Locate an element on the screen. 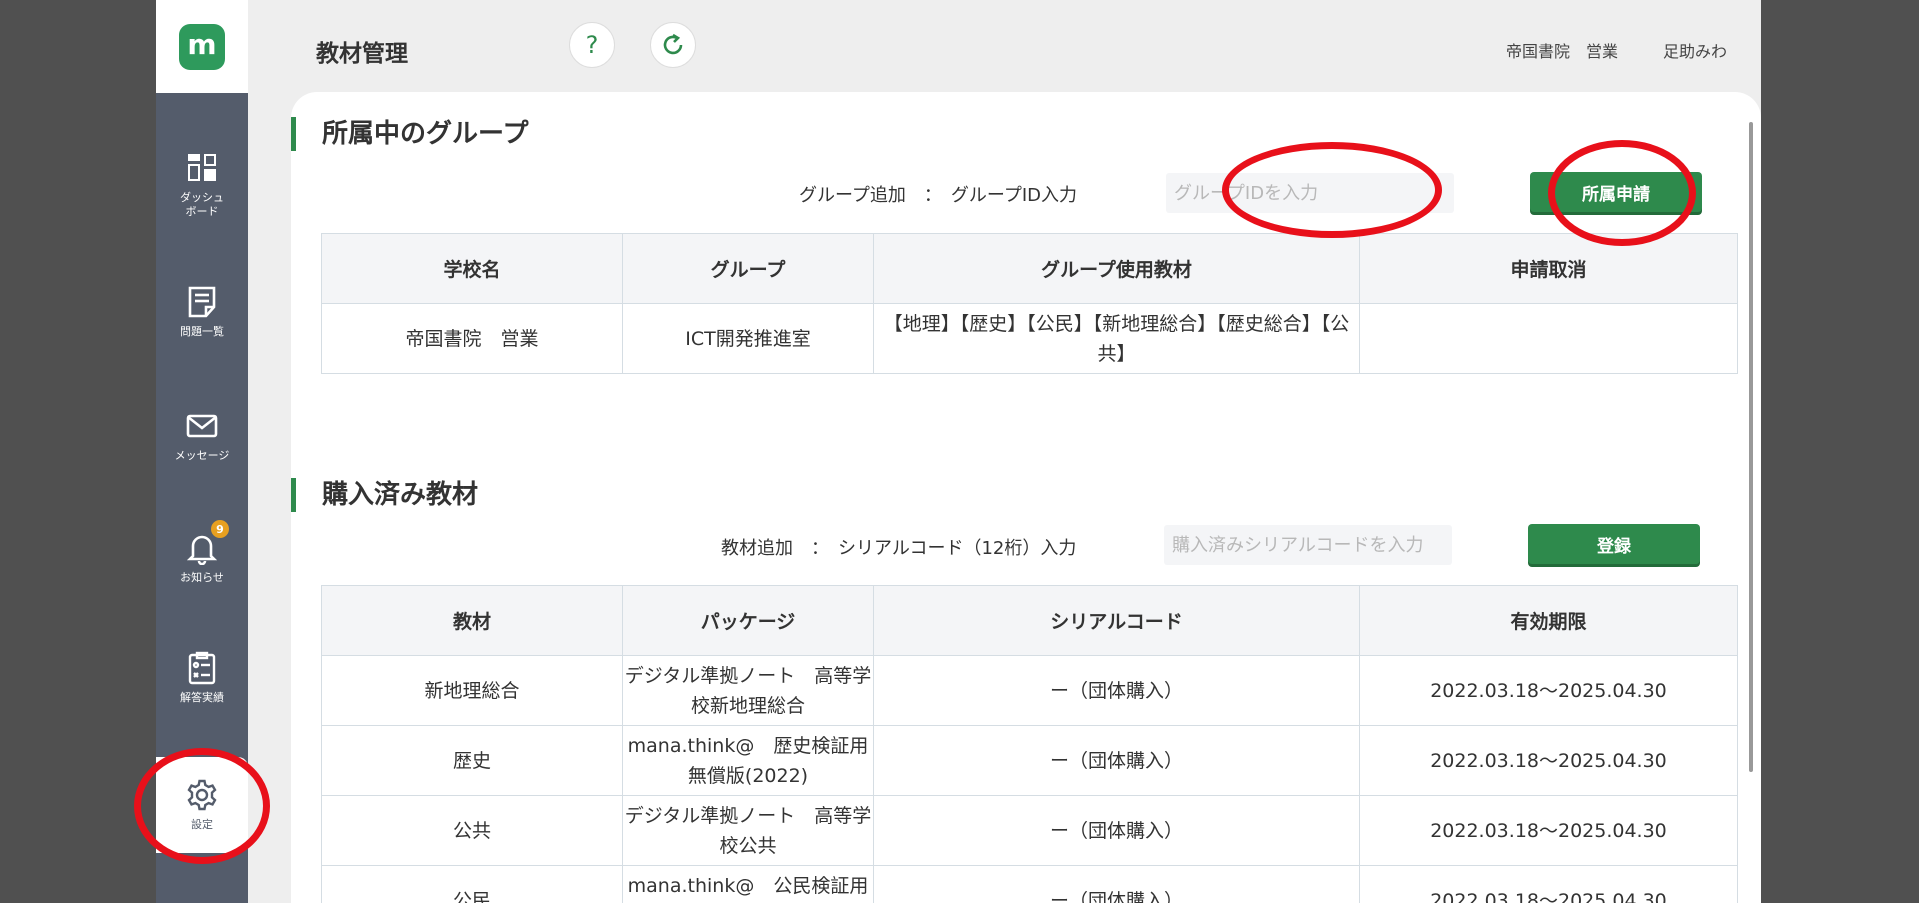  column-header: グループ使用教材 is located at coordinates (1116, 268).